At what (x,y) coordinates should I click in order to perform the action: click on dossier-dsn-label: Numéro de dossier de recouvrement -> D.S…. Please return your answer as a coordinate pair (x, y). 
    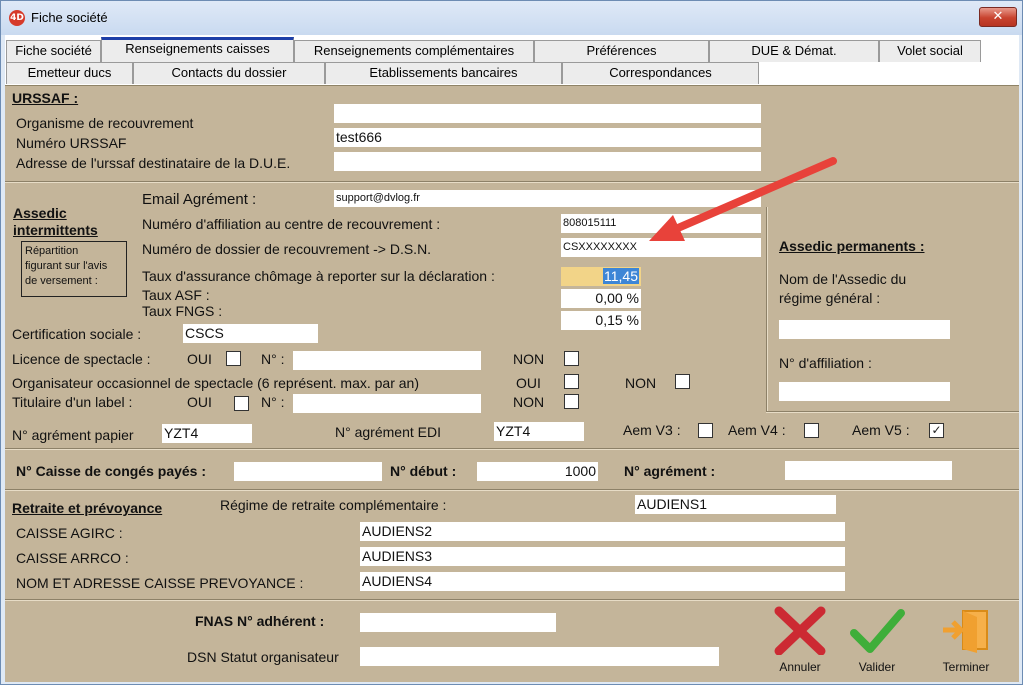
    Looking at the image, I should click on (287, 249).